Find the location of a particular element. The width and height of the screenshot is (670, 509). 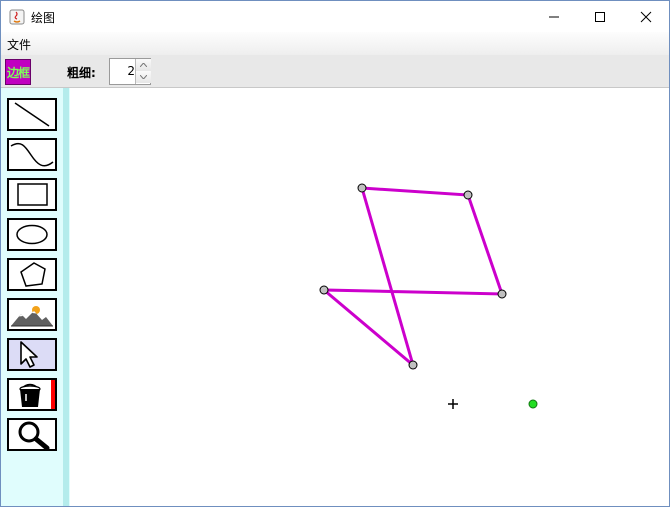

thickness-spinner: 2 is located at coordinates (130, 71).